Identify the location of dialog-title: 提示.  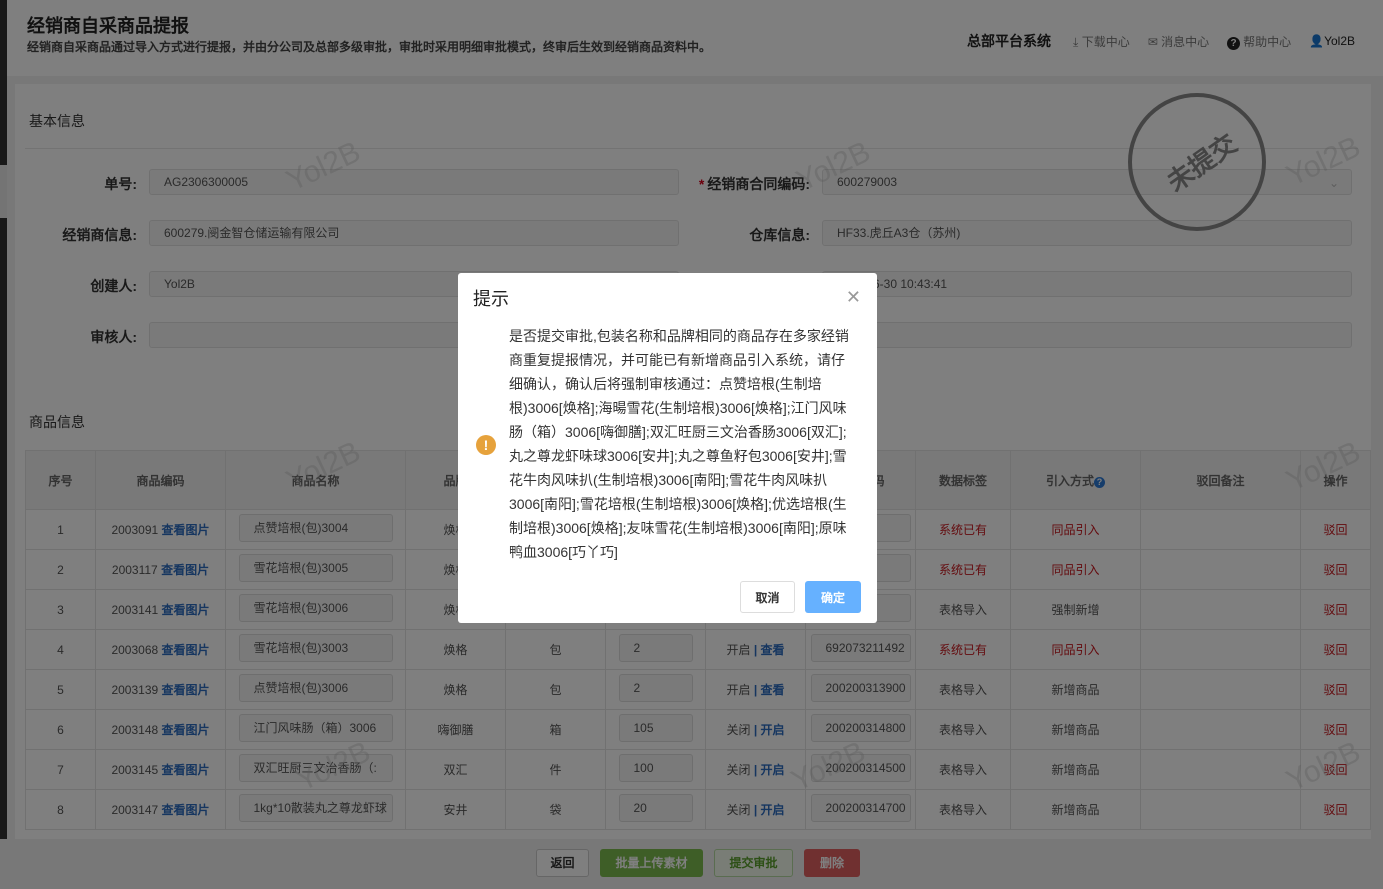
(491, 299).